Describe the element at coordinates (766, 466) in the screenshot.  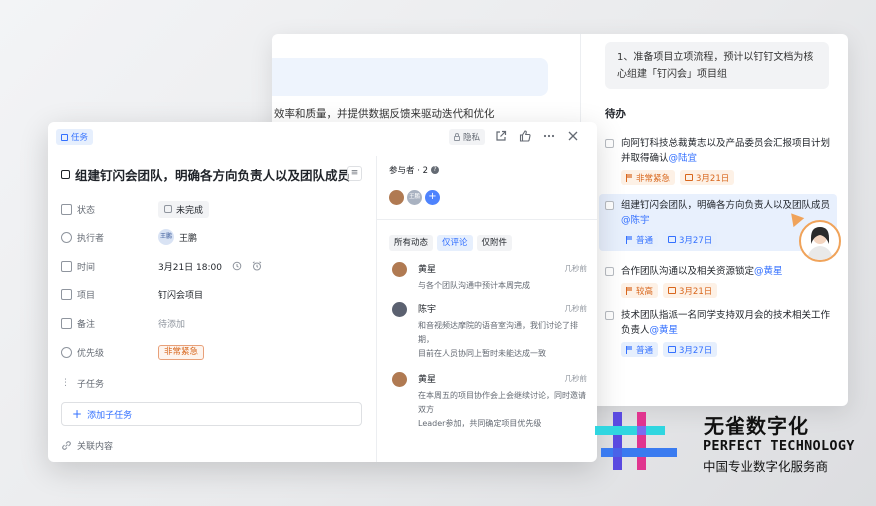
I see `brand-slogan: 中国专业数字化服务商` at that location.